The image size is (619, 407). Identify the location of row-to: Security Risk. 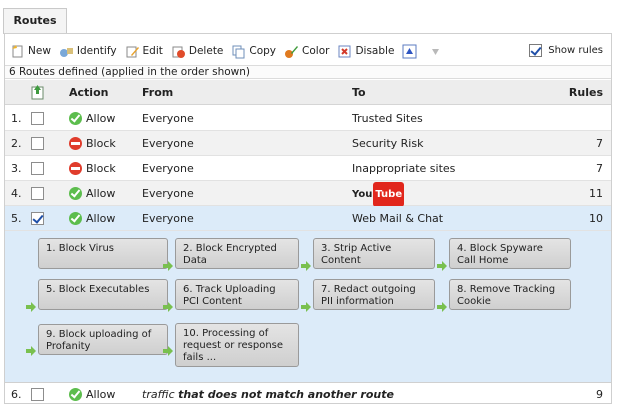
(452, 143).